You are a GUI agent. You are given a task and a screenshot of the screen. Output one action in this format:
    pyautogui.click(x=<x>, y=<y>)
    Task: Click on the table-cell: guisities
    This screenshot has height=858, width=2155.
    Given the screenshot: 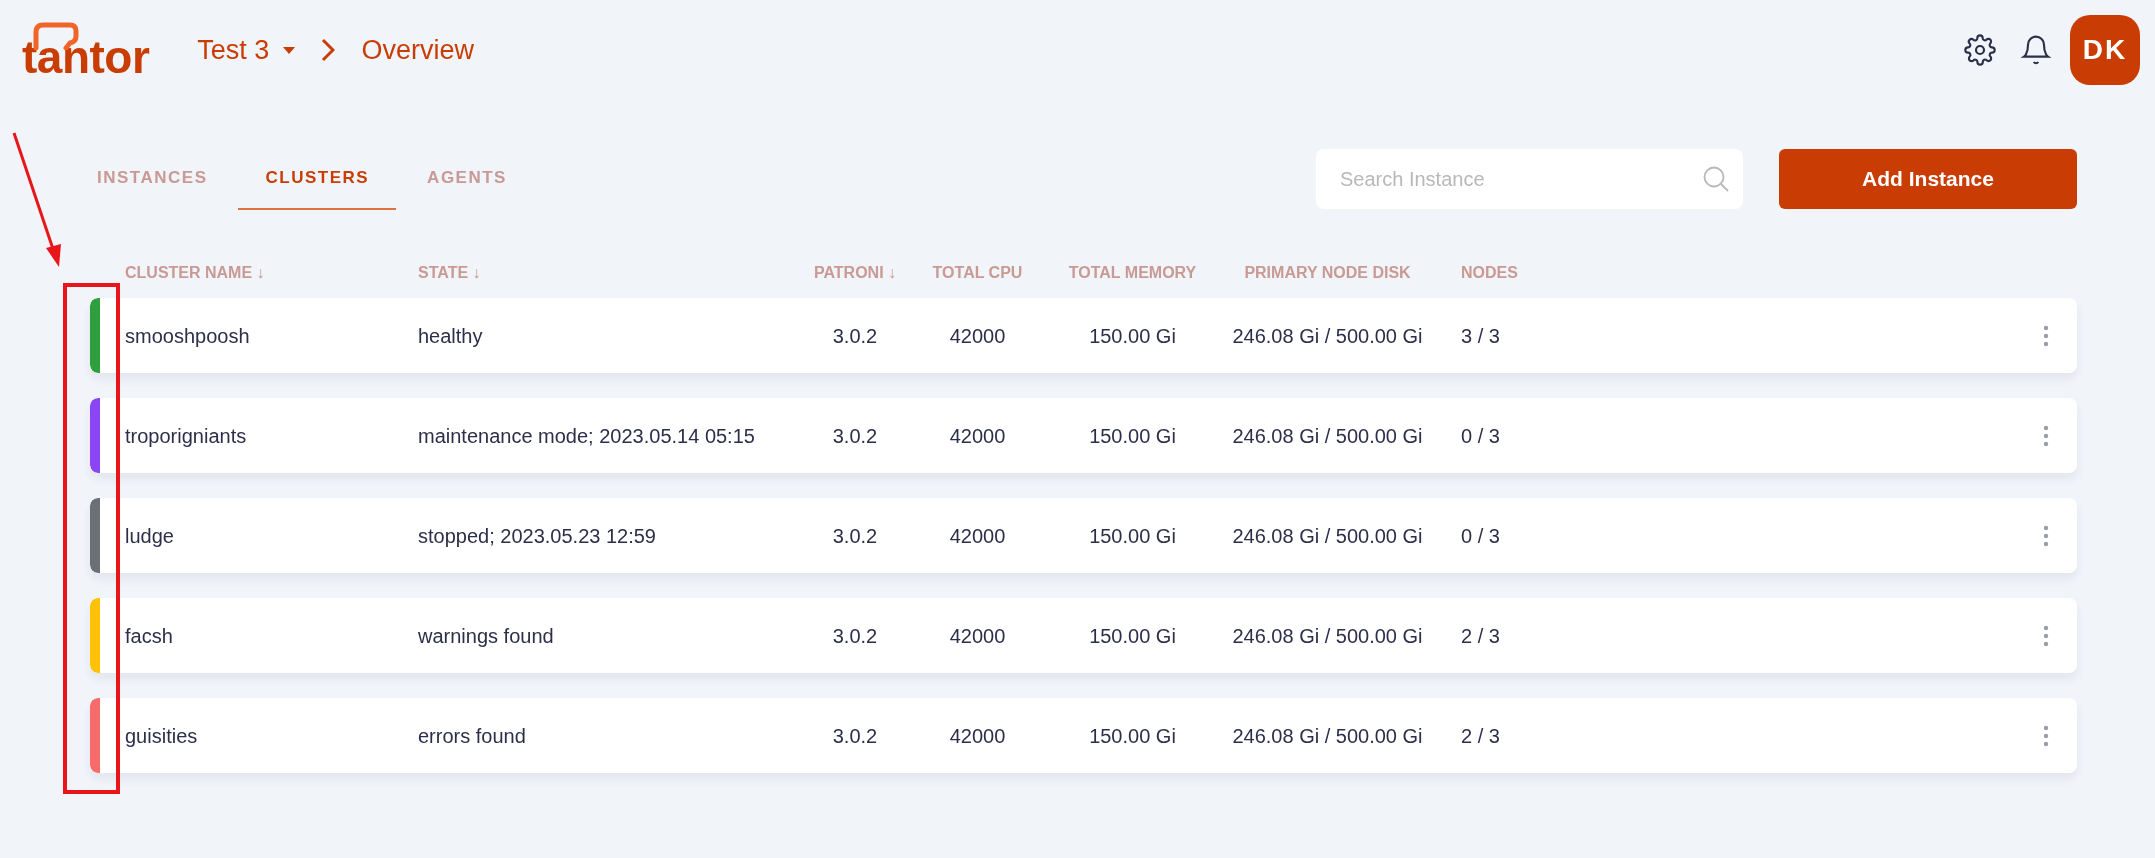 What is the action you would take?
    pyautogui.click(x=161, y=735)
    